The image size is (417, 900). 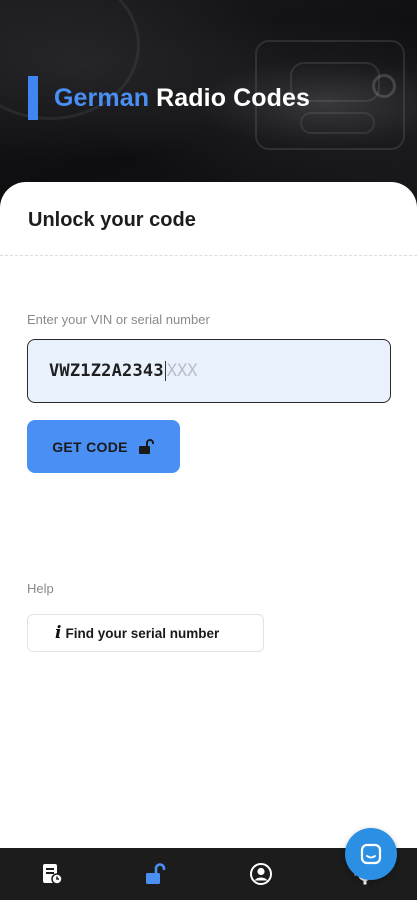 I want to click on app-brand: German Radio Codes, so click(x=169, y=98).